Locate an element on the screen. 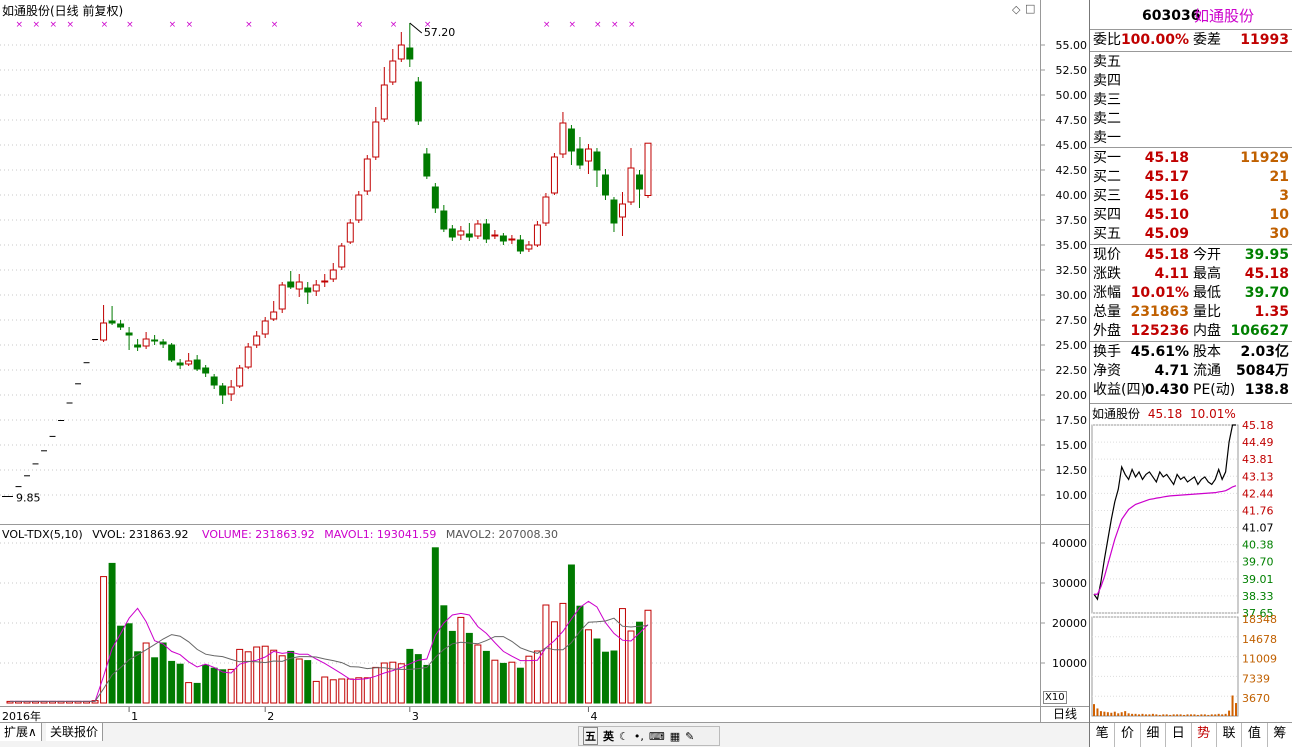 The width and height of the screenshot is (1292, 747). period-label: 日线 is located at coordinates (1064, 714).